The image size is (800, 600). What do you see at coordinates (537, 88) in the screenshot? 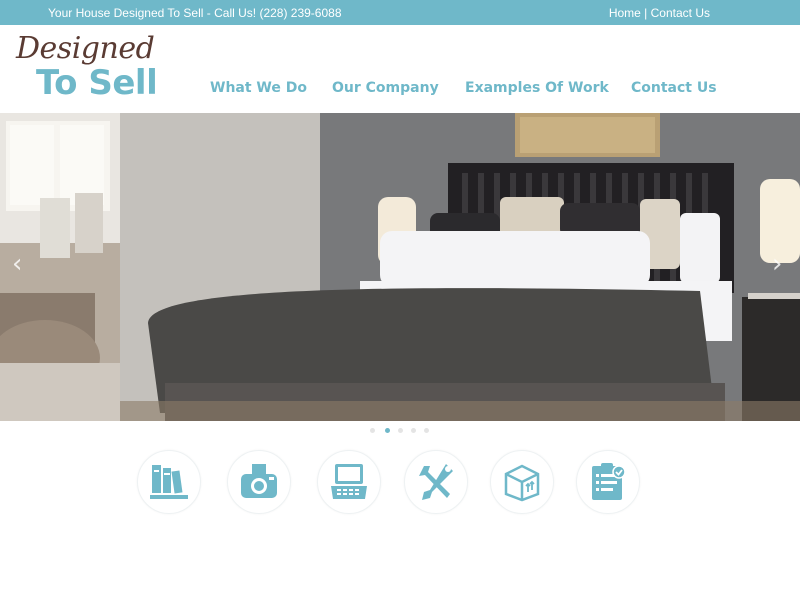
I see `nav-examples-of-work: Examples Of Work` at bounding box center [537, 88].